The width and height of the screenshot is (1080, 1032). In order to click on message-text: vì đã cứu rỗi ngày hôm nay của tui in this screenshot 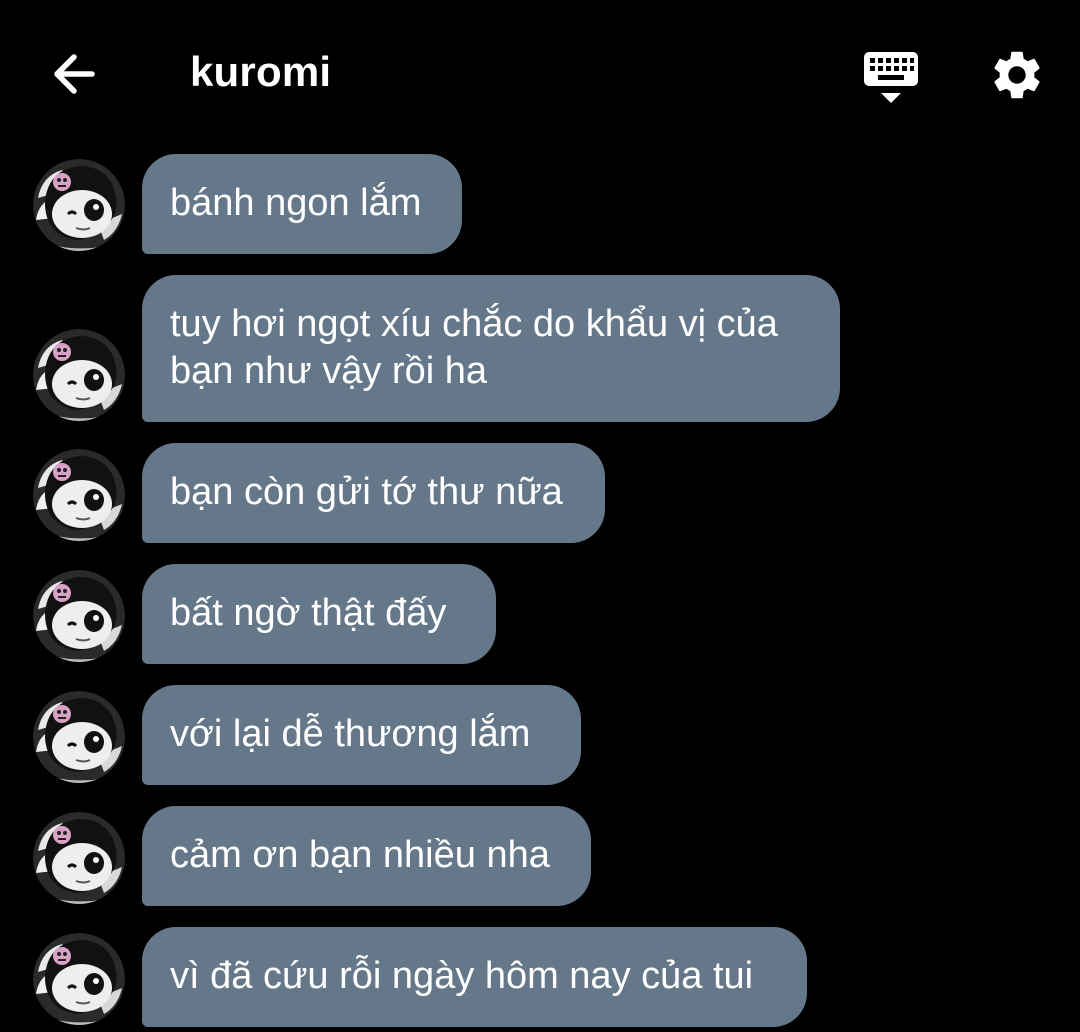, I will do `click(462, 976)`.